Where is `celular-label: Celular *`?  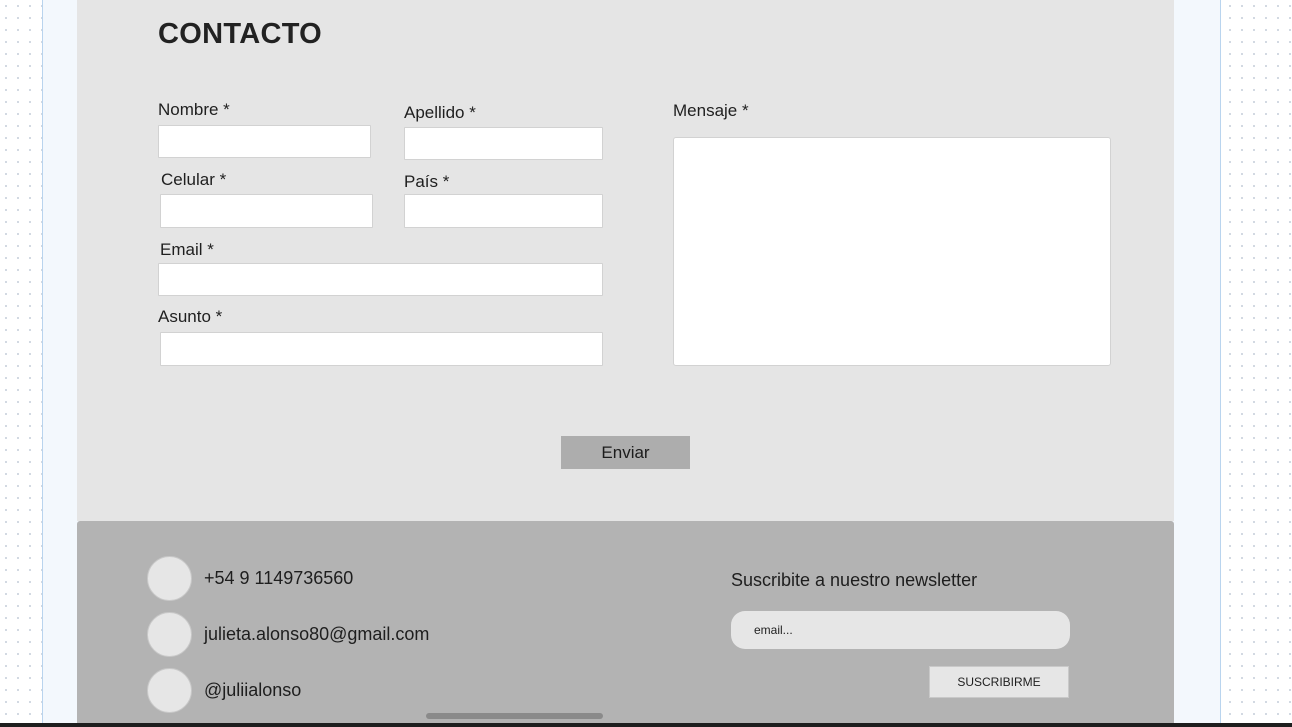
celular-label: Celular * is located at coordinates (194, 179).